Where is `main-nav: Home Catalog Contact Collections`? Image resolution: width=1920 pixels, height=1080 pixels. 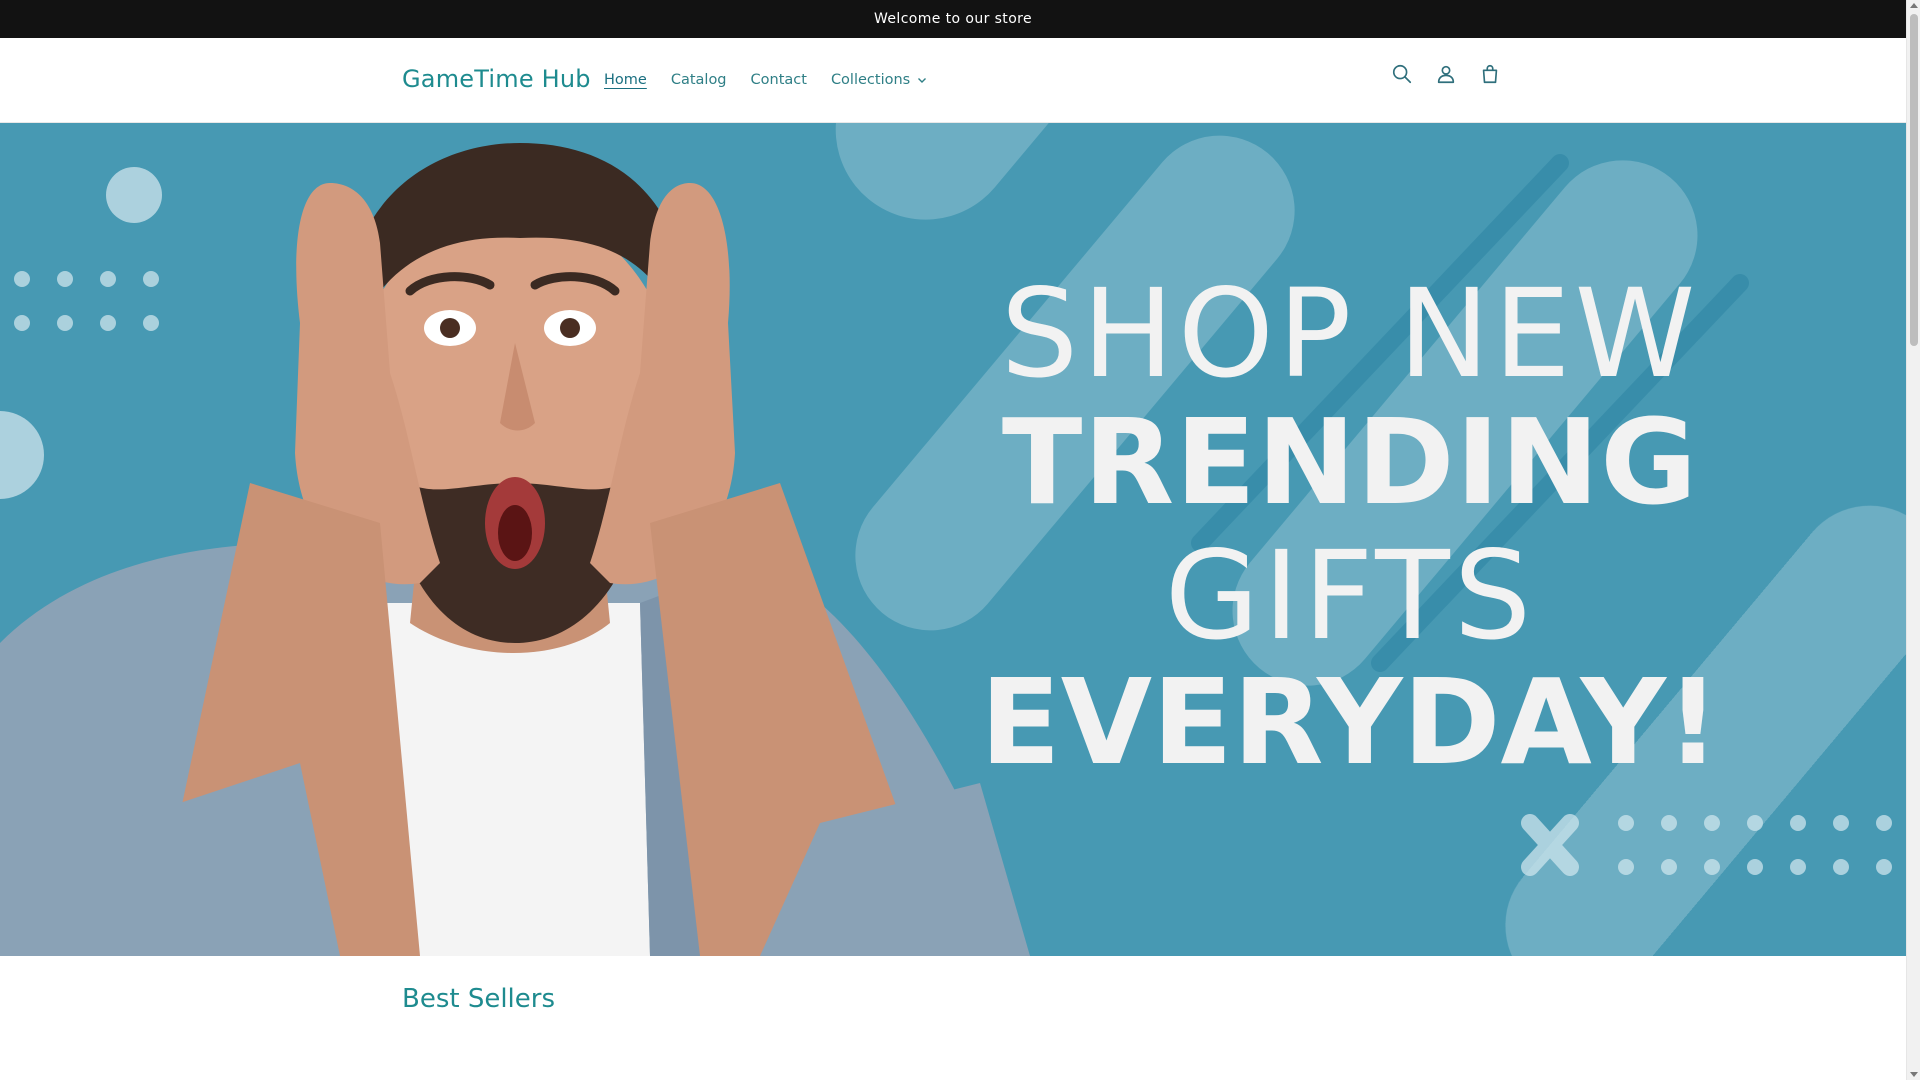 main-nav: Home Catalog Contact Collections is located at coordinates (766, 80).